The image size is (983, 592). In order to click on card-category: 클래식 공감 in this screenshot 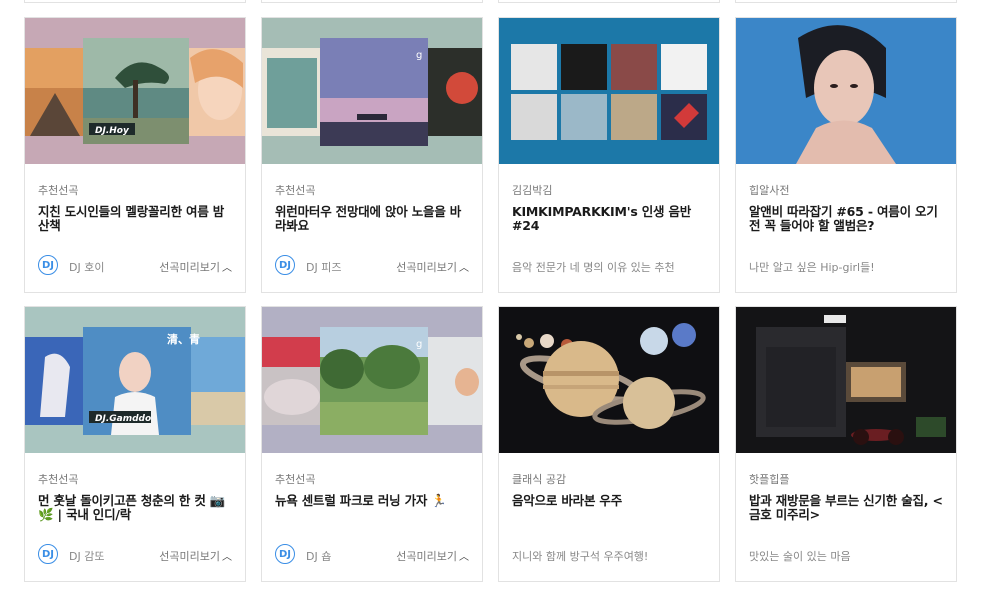, I will do `click(539, 479)`.